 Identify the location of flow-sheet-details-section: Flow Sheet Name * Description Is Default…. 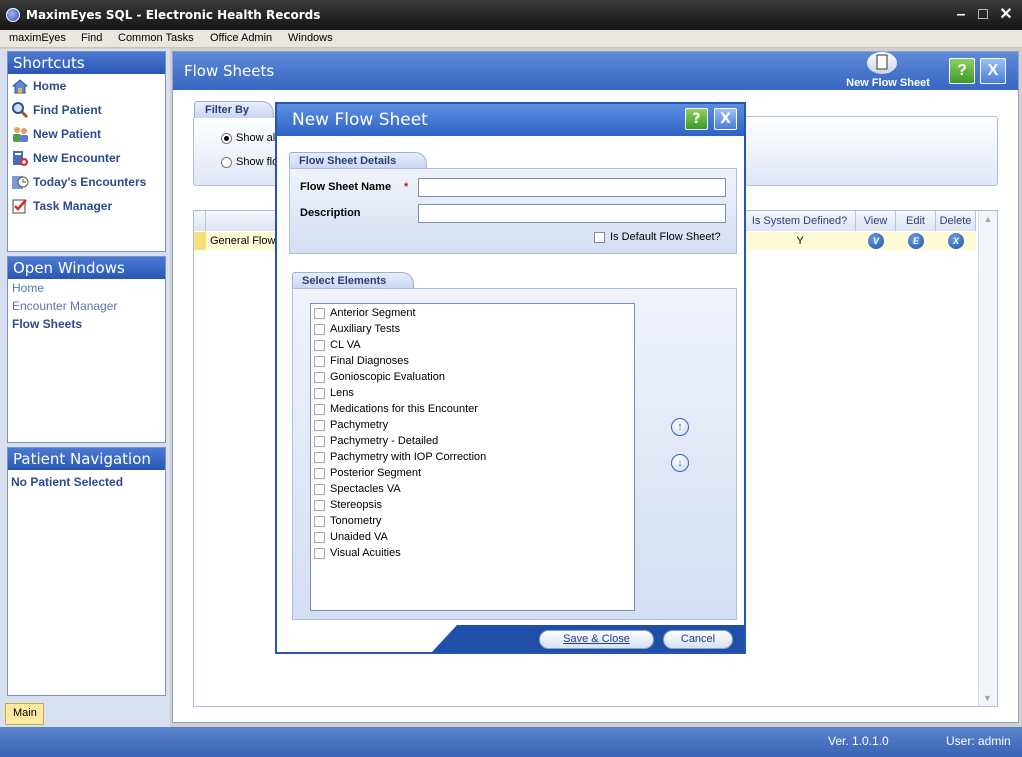
(513, 211).